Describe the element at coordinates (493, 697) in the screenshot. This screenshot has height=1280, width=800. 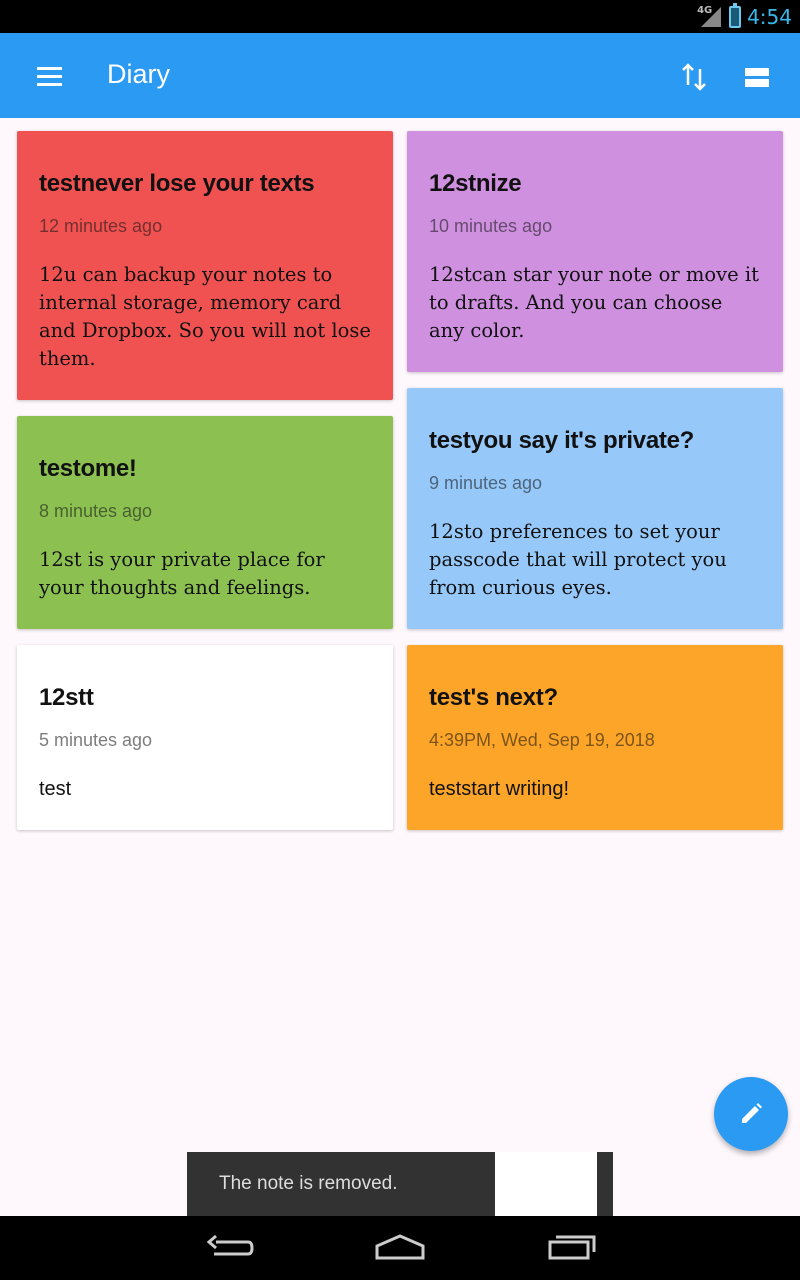
I see `note-title: test's next?` at that location.